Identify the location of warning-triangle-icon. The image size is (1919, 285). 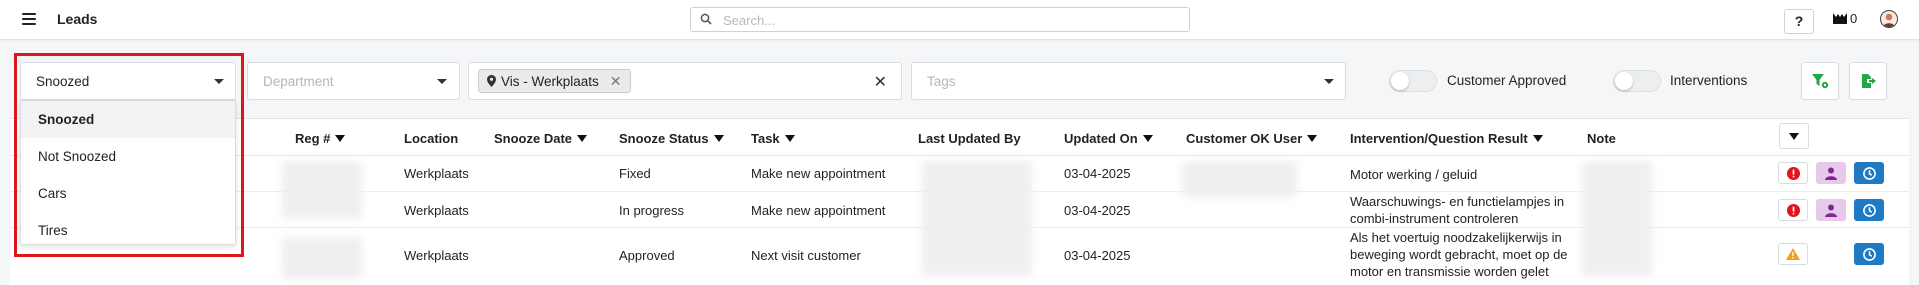
(1793, 254).